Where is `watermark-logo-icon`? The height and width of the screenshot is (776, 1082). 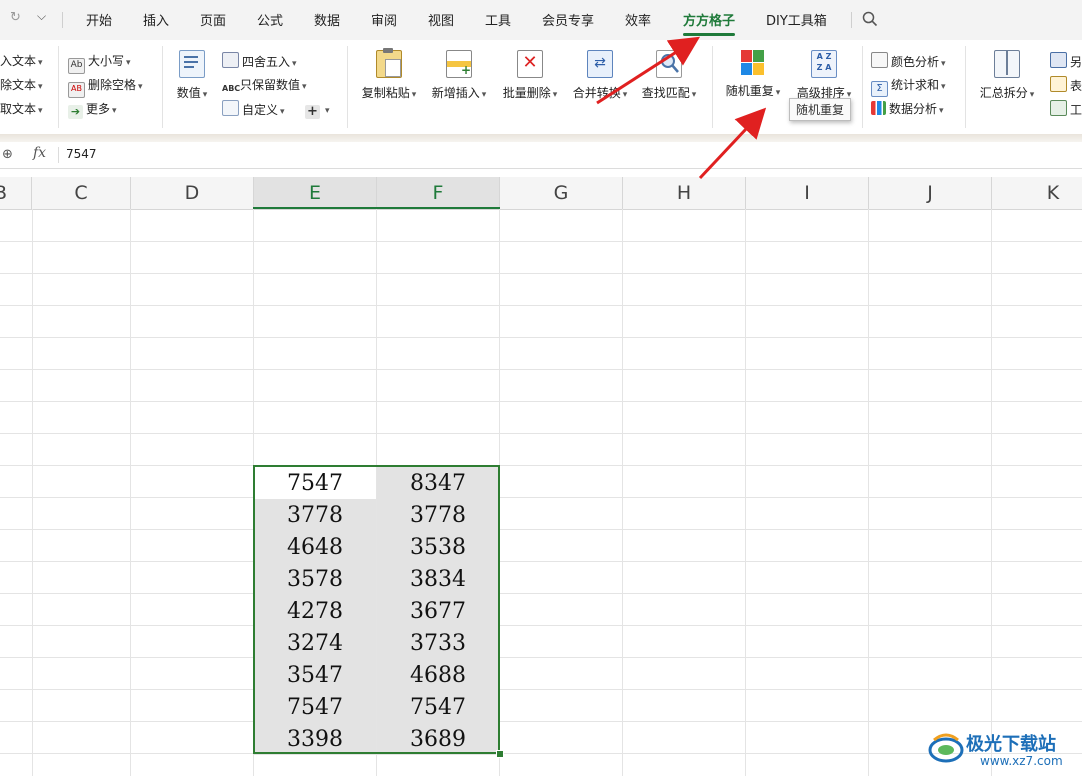
watermark-logo-icon is located at coordinates (946, 748).